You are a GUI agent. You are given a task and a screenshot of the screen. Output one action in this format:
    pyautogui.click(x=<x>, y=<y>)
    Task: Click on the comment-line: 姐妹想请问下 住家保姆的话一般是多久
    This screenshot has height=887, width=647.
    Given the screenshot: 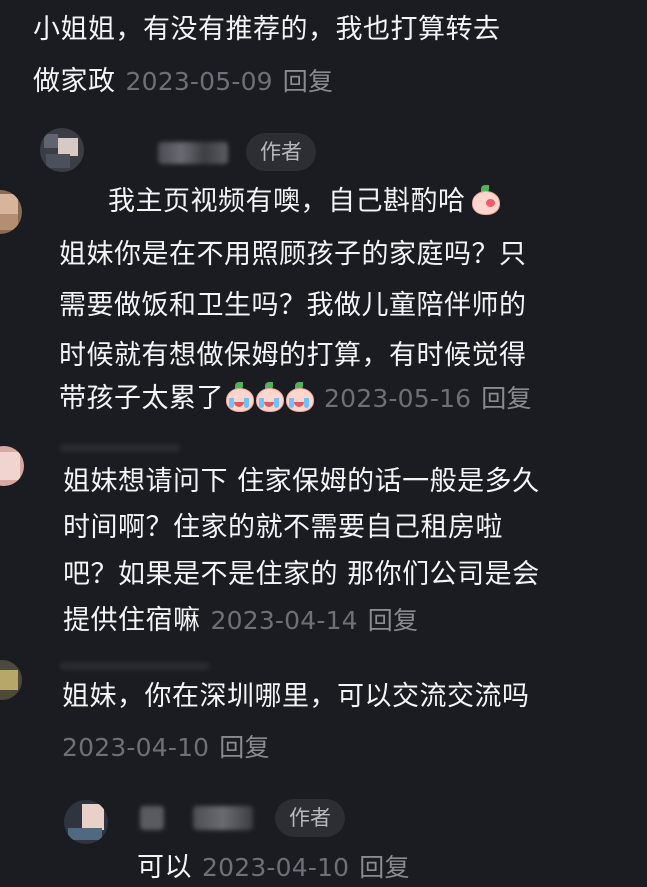 What is the action you would take?
    pyautogui.click(x=301, y=481)
    